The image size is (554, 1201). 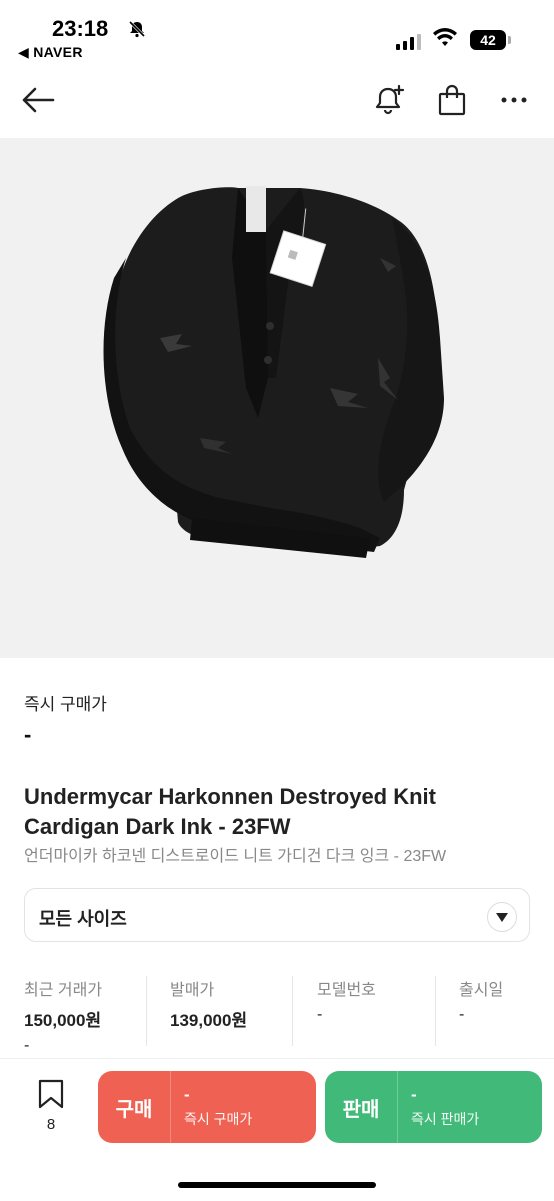 What do you see at coordinates (445, 1119) in the screenshot?
I see `sell-sub-label: 즉시 판매가` at bounding box center [445, 1119].